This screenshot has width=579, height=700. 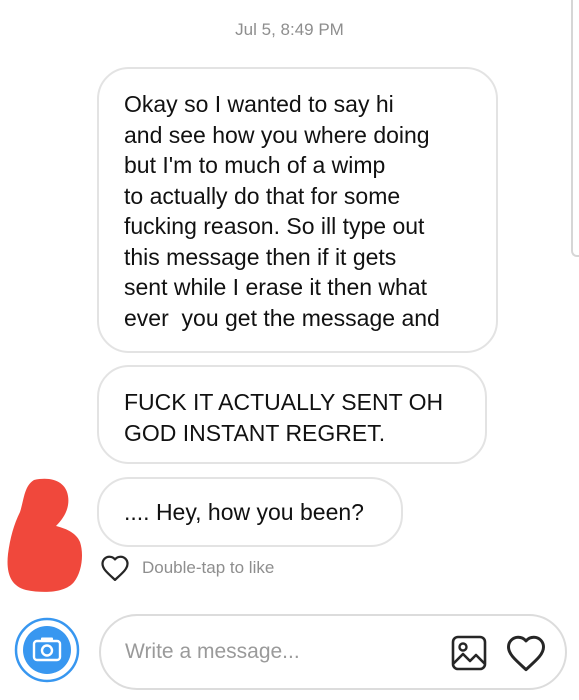 I want to click on image-icon, so click(x=469, y=653).